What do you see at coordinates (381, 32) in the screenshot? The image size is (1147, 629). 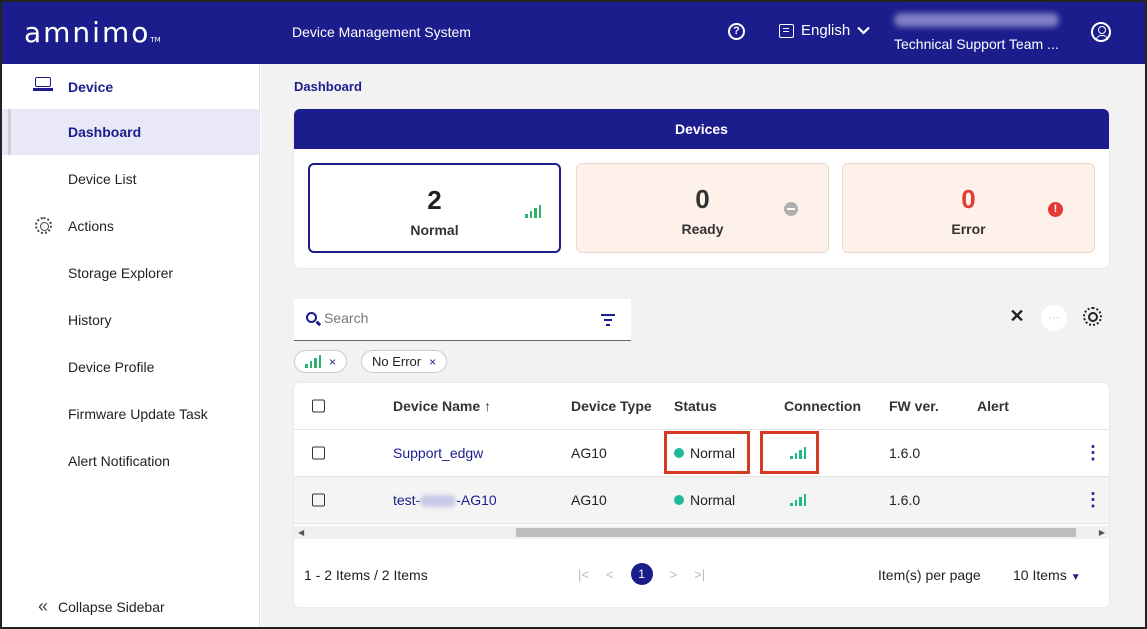 I see `system-title: Device Management System` at bounding box center [381, 32].